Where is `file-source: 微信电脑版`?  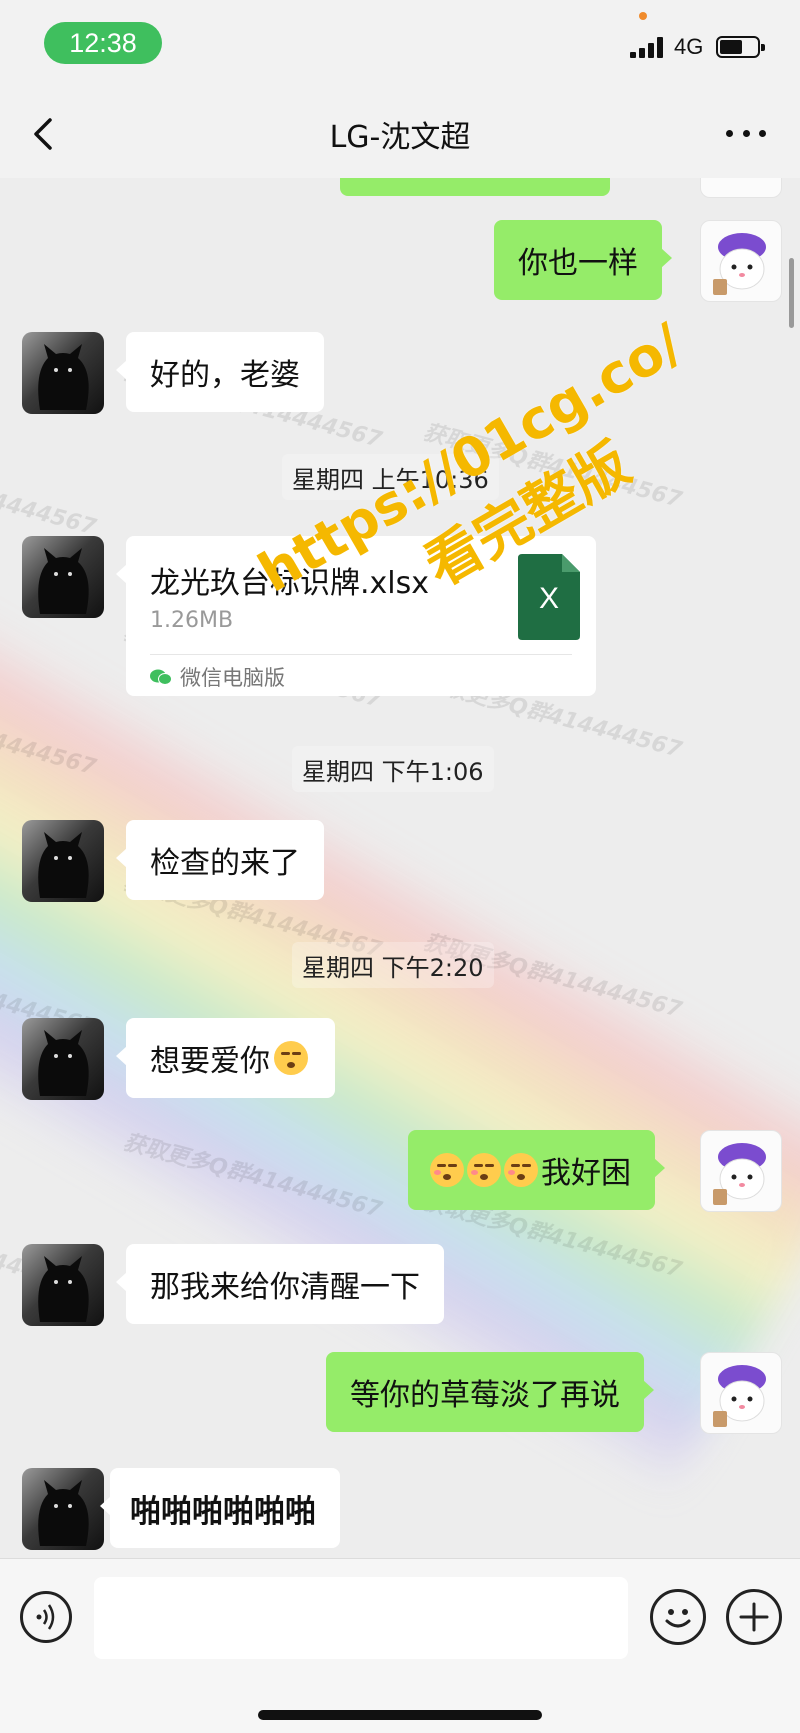 file-source: 微信电脑版 is located at coordinates (217, 677).